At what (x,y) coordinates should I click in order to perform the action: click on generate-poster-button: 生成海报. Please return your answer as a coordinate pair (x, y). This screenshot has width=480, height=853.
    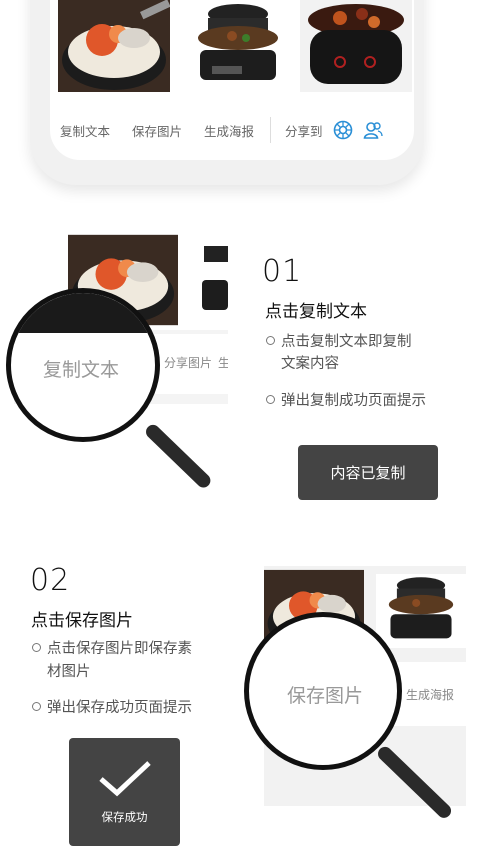
    Looking at the image, I should click on (229, 130).